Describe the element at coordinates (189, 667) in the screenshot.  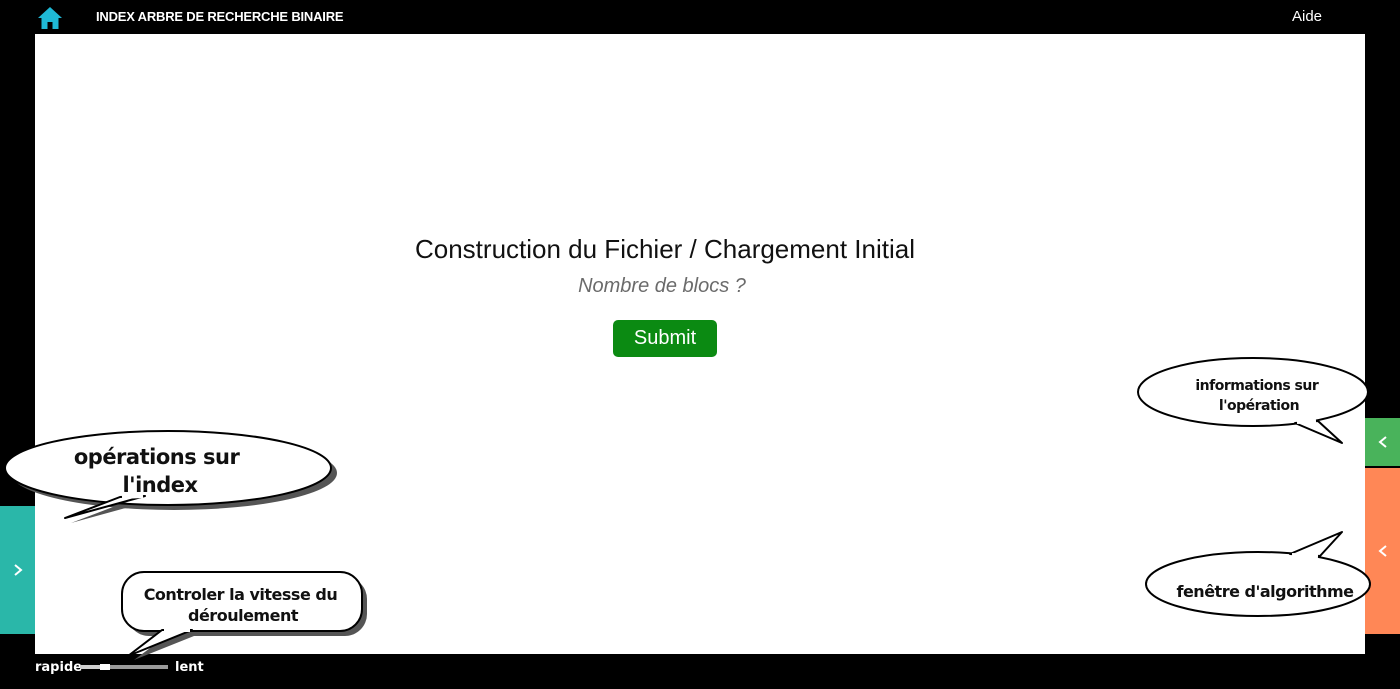
I see `speed-slow-label: lent` at that location.